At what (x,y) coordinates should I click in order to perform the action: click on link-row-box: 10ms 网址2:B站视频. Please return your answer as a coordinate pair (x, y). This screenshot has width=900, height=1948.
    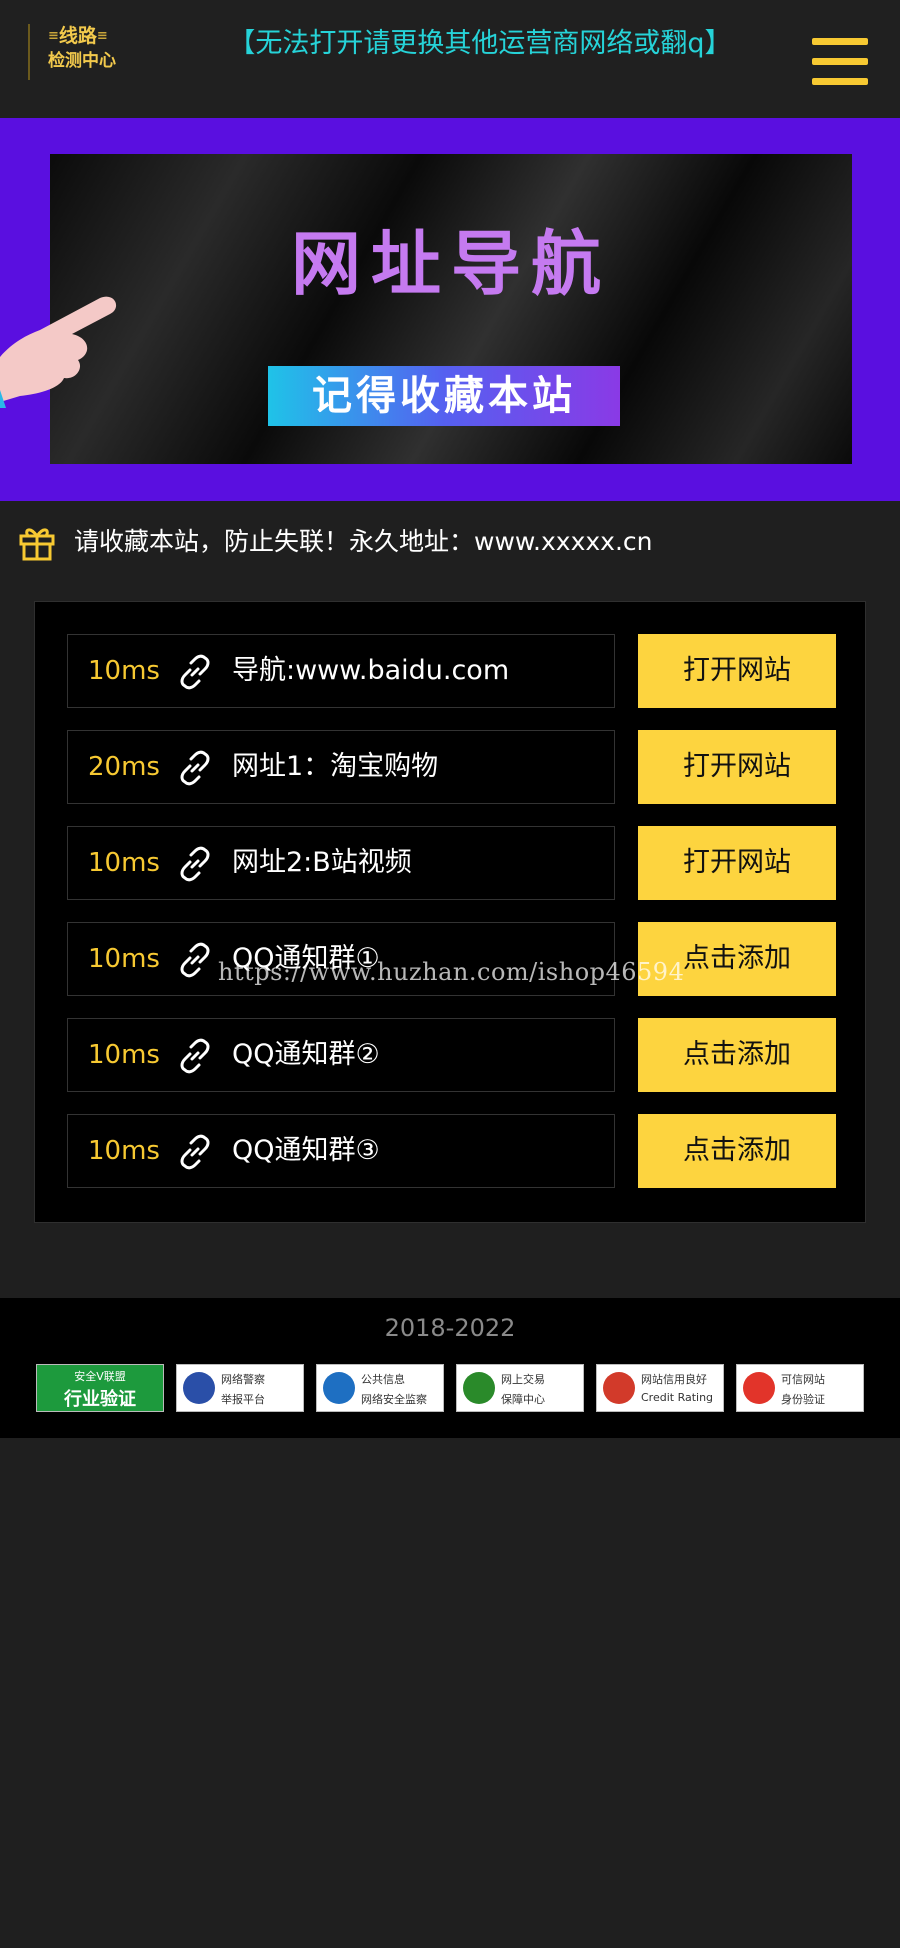
    Looking at the image, I should click on (341, 863).